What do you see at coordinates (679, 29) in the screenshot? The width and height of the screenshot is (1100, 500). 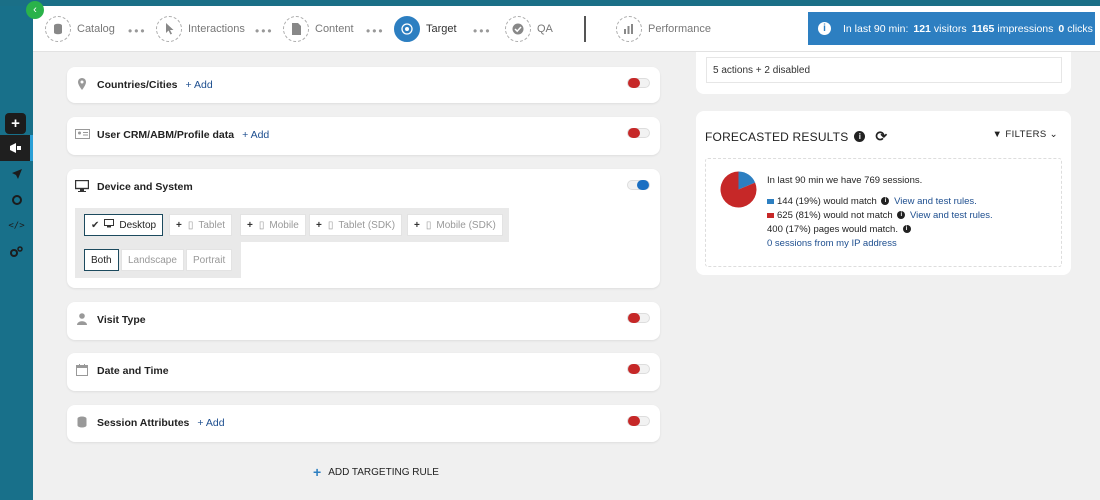 I see `step-label: Performance` at bounding box center [679, 29].